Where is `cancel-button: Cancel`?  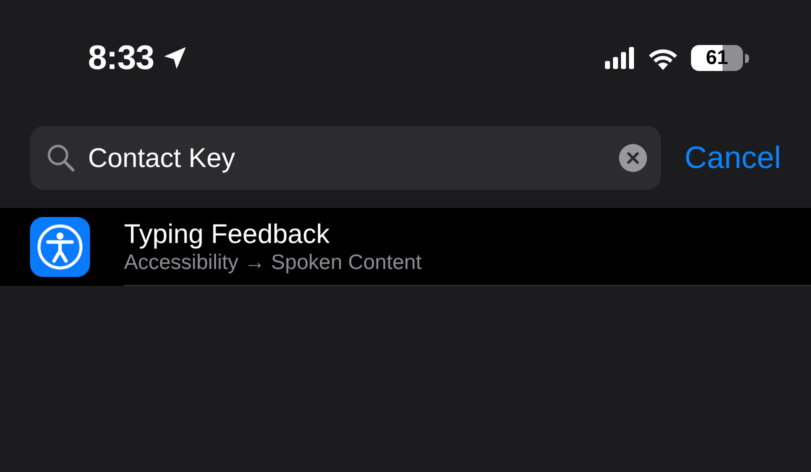
cancel-button: Cancel is located at coordinates (732, 158).